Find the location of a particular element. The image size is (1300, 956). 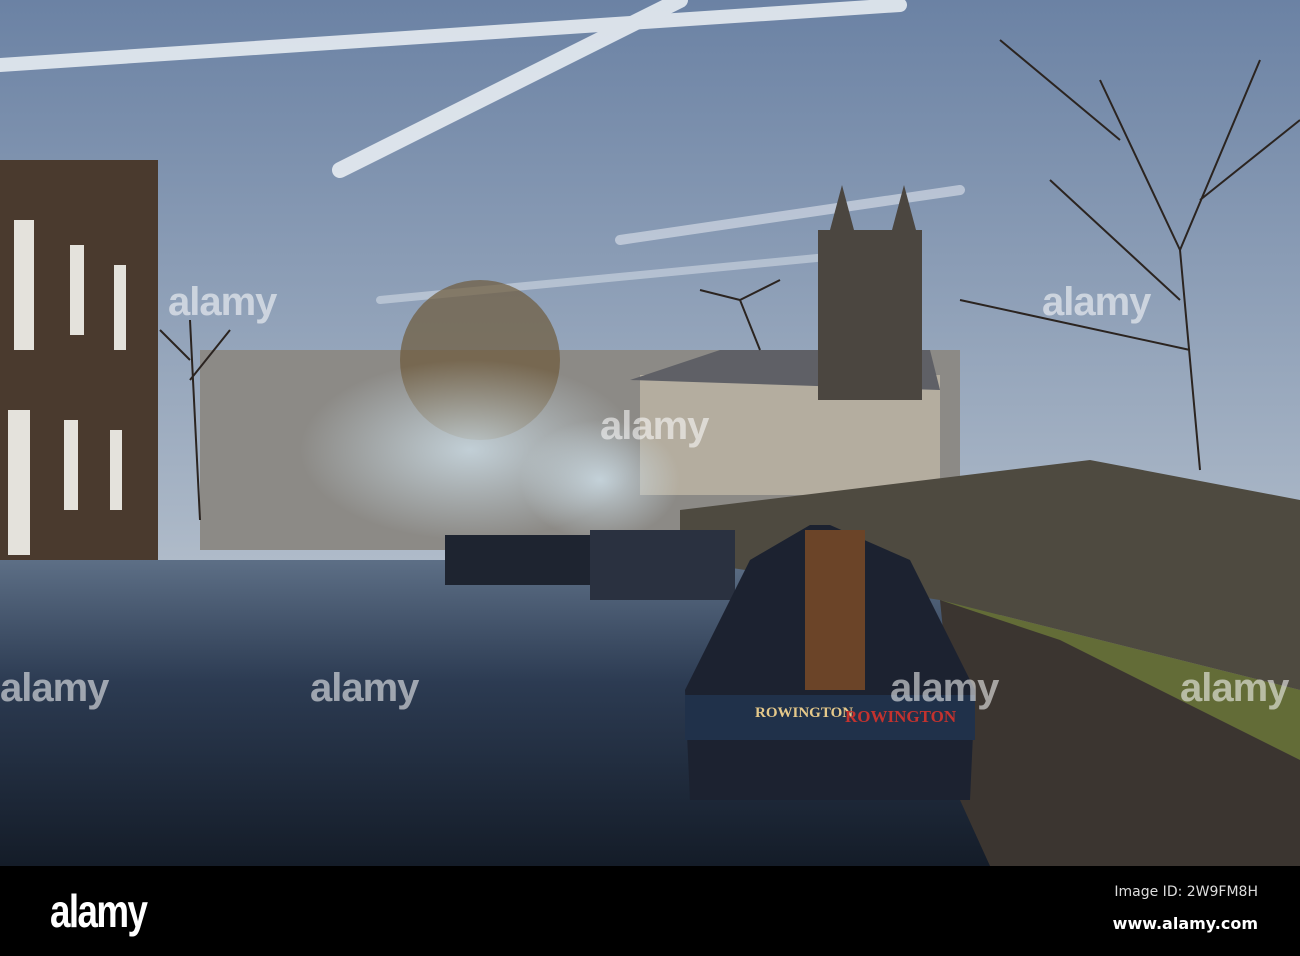

boat-name-left: ROWINGTON is located at coordinates (804, 713).